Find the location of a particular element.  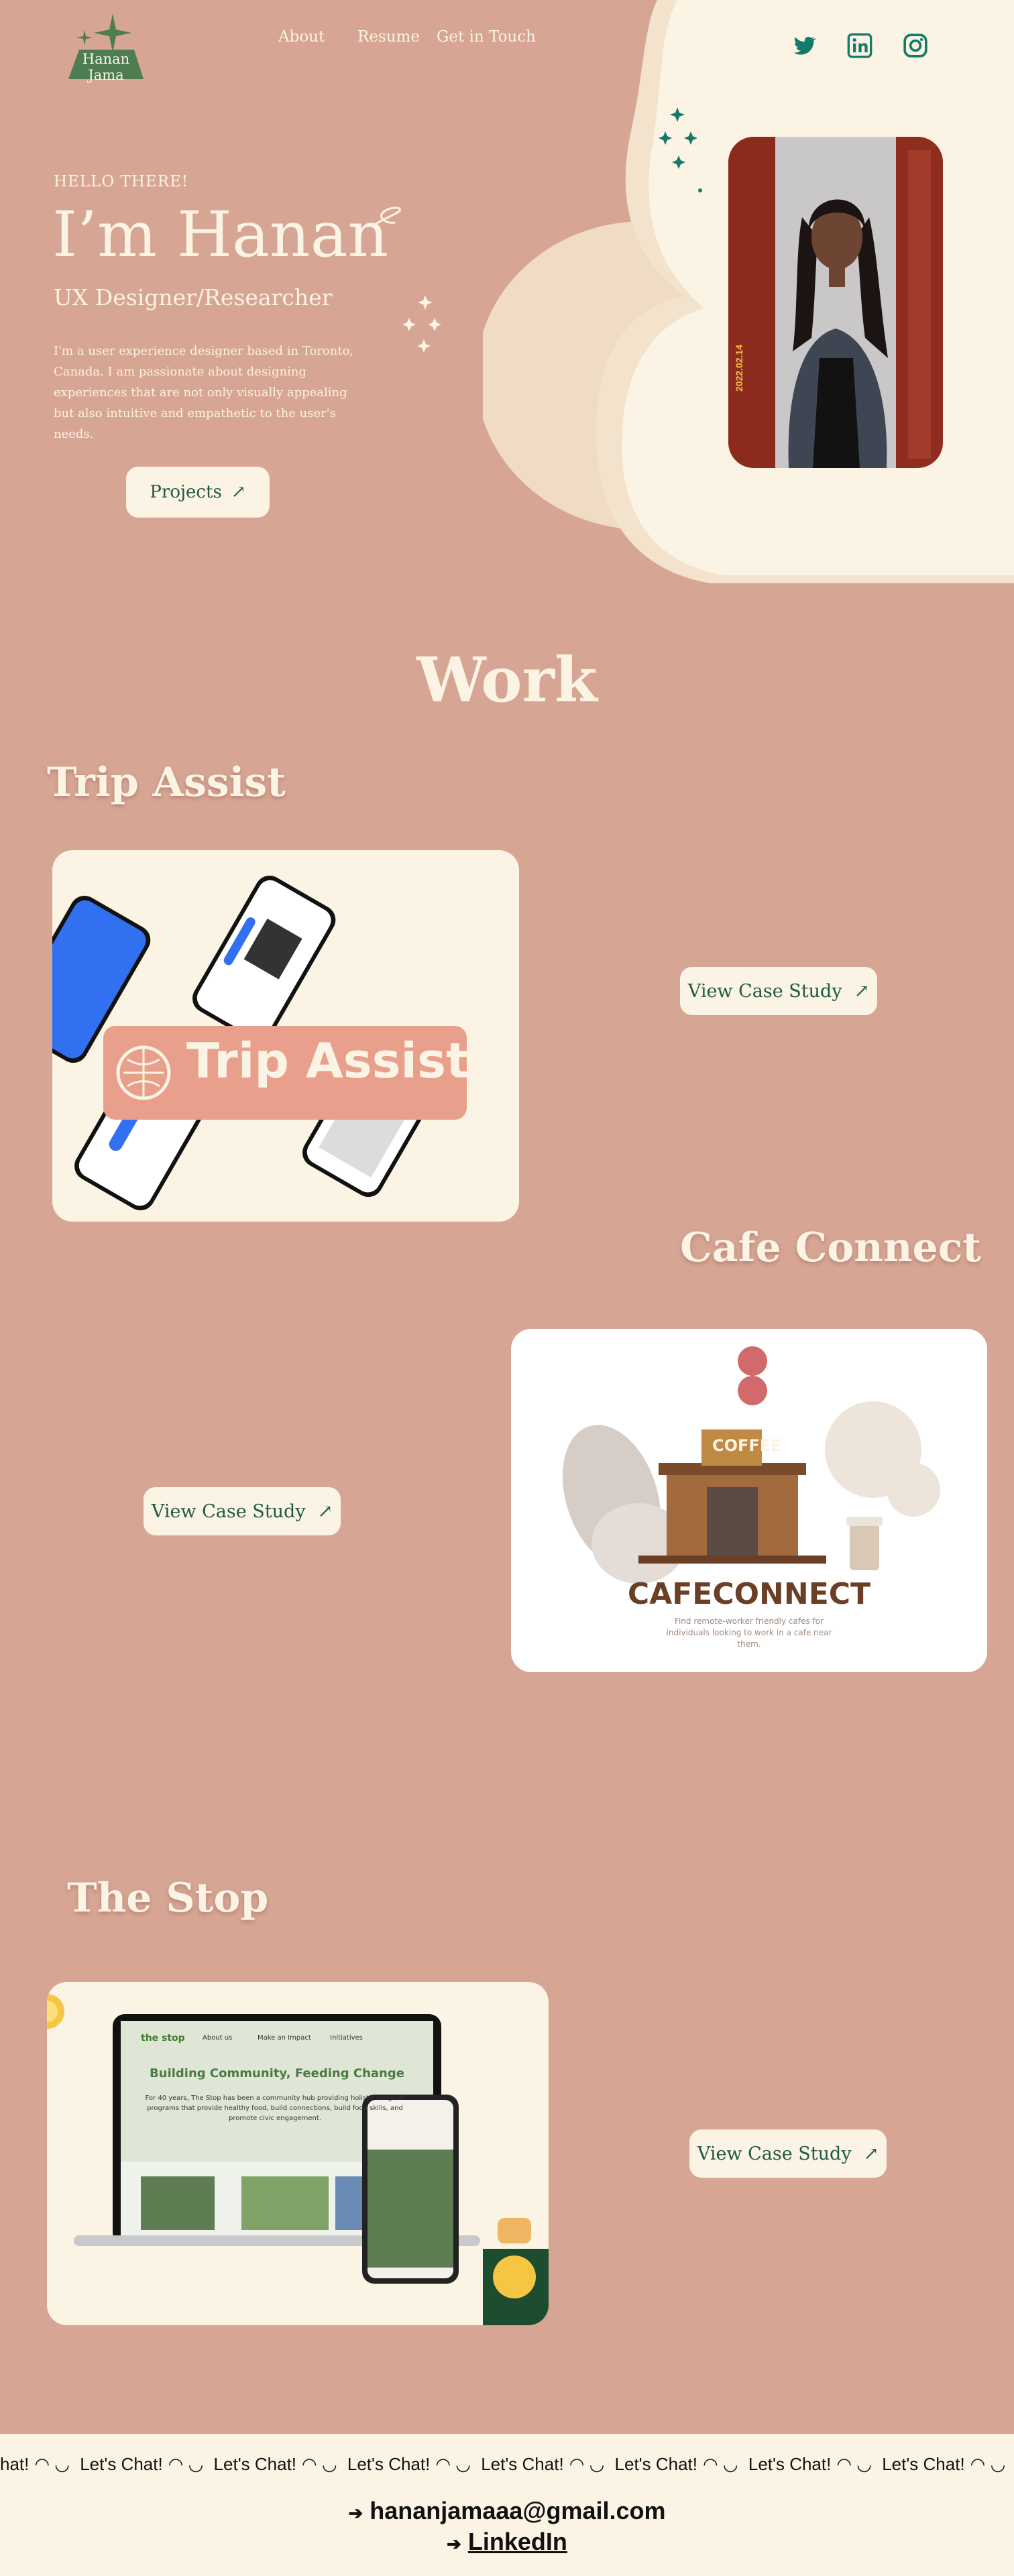

hero-name: I’m Hanan is located at coordinates (220, 235).